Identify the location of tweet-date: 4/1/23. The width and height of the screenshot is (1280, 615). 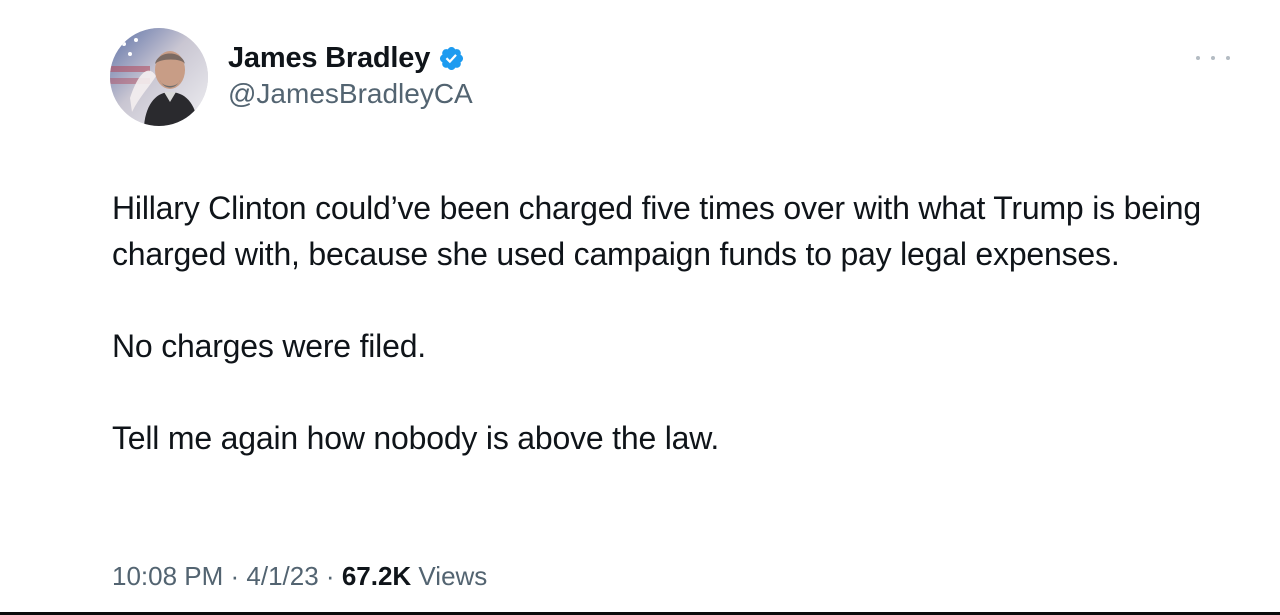
(282, 576).